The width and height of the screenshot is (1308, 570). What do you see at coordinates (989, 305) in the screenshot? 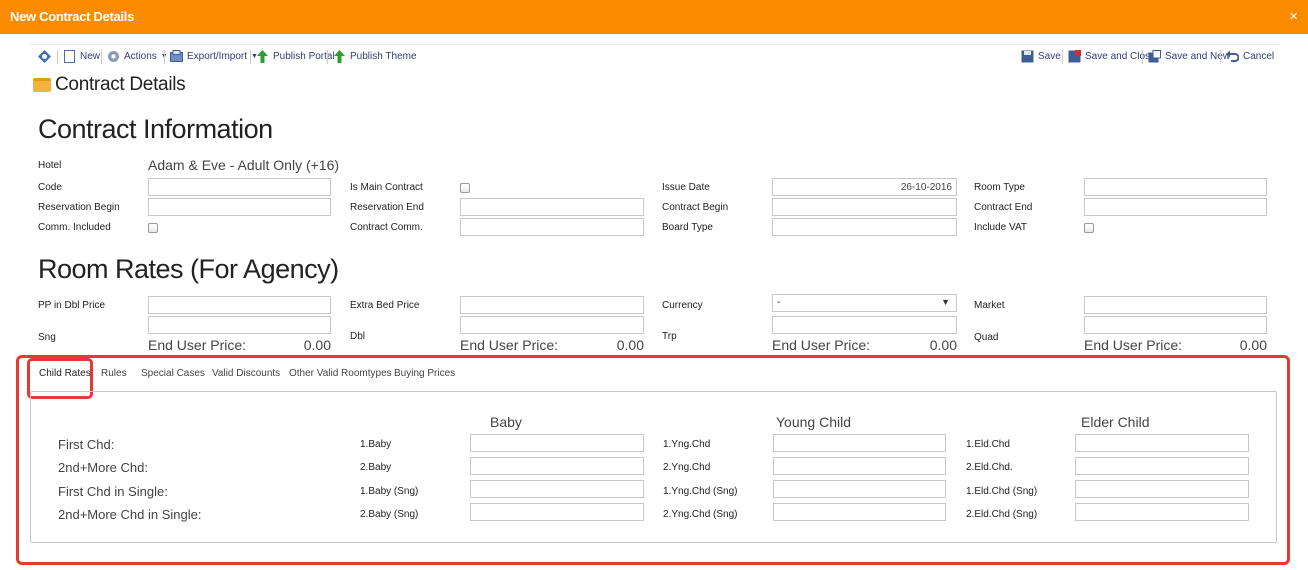
I see `market-label: Market` at bounding box center [989, 305].